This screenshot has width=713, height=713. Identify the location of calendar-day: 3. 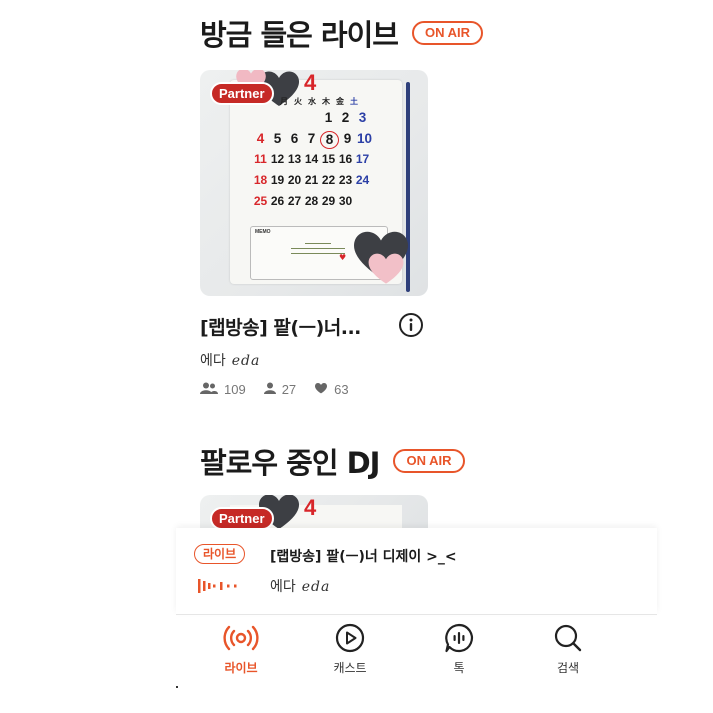
(362, 117).